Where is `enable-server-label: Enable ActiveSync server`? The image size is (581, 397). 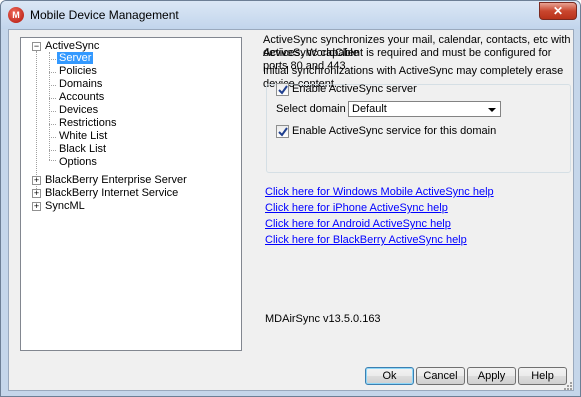 enable-server-label: Enable ActiveSync server is located at coordinates (354, 89).